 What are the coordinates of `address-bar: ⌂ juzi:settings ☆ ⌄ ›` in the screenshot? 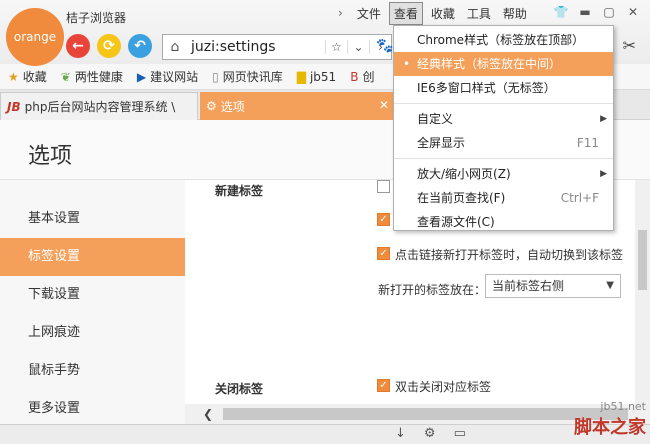 It's located at (277, 47).